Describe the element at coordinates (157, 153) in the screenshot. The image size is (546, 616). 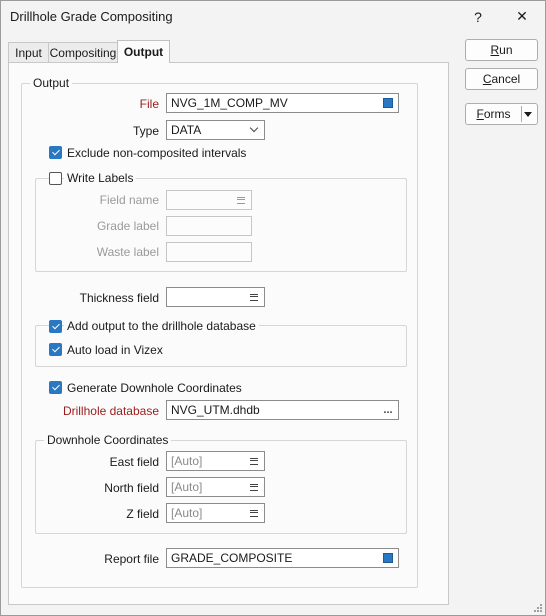
I see `exclude-label: Exclude non-composited intervals` at that location.